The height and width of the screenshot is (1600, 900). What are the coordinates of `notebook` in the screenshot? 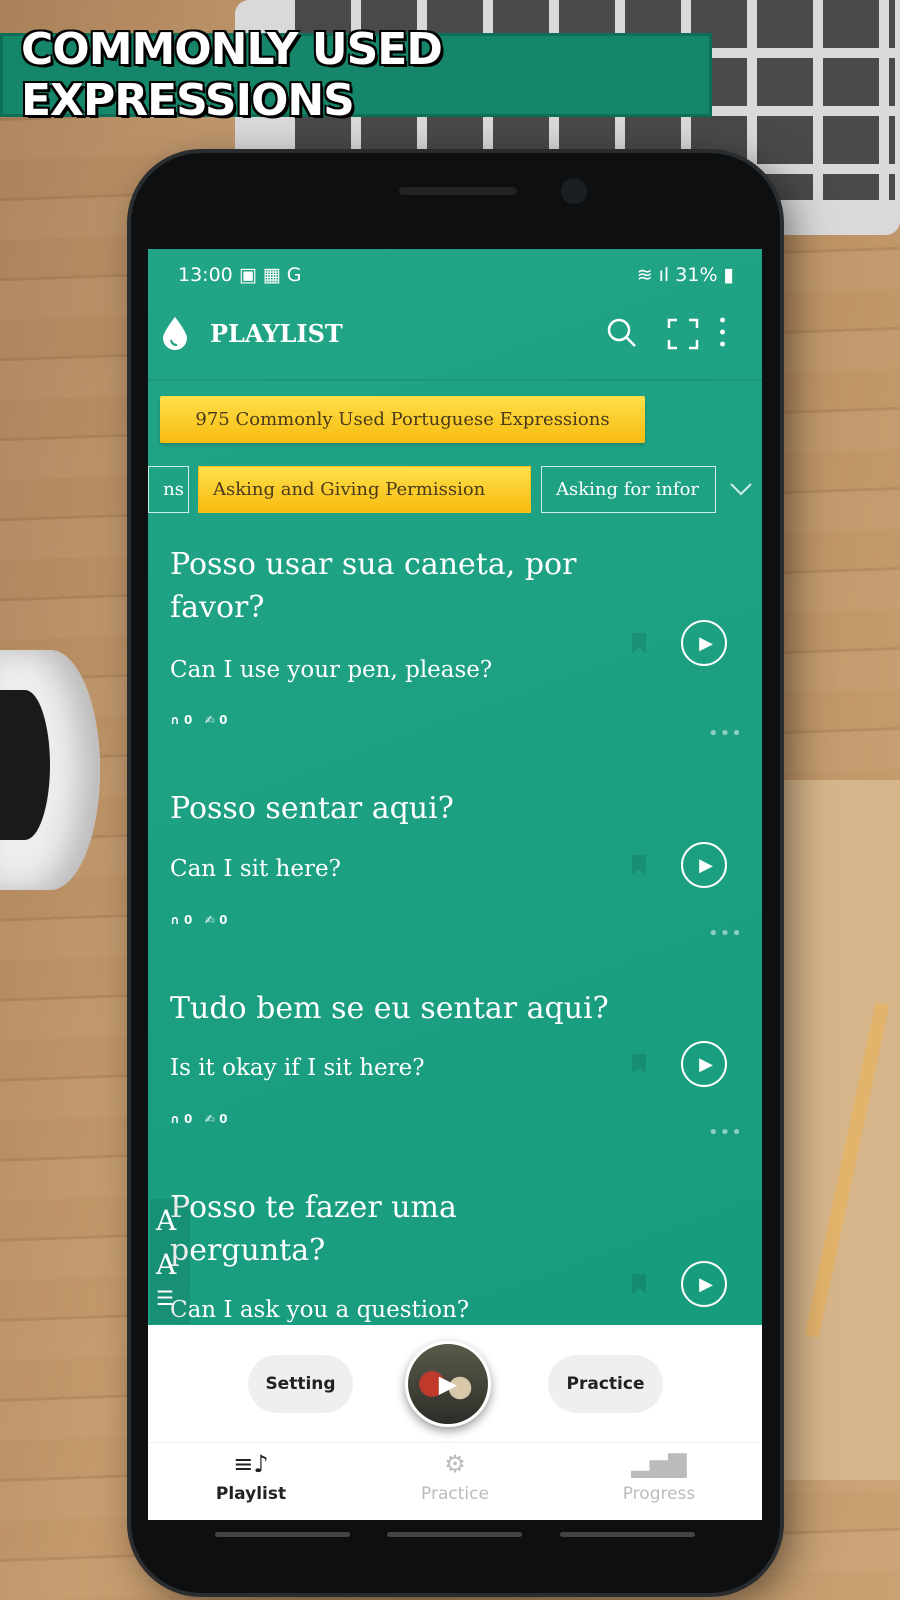 It's located at (840, 1130).